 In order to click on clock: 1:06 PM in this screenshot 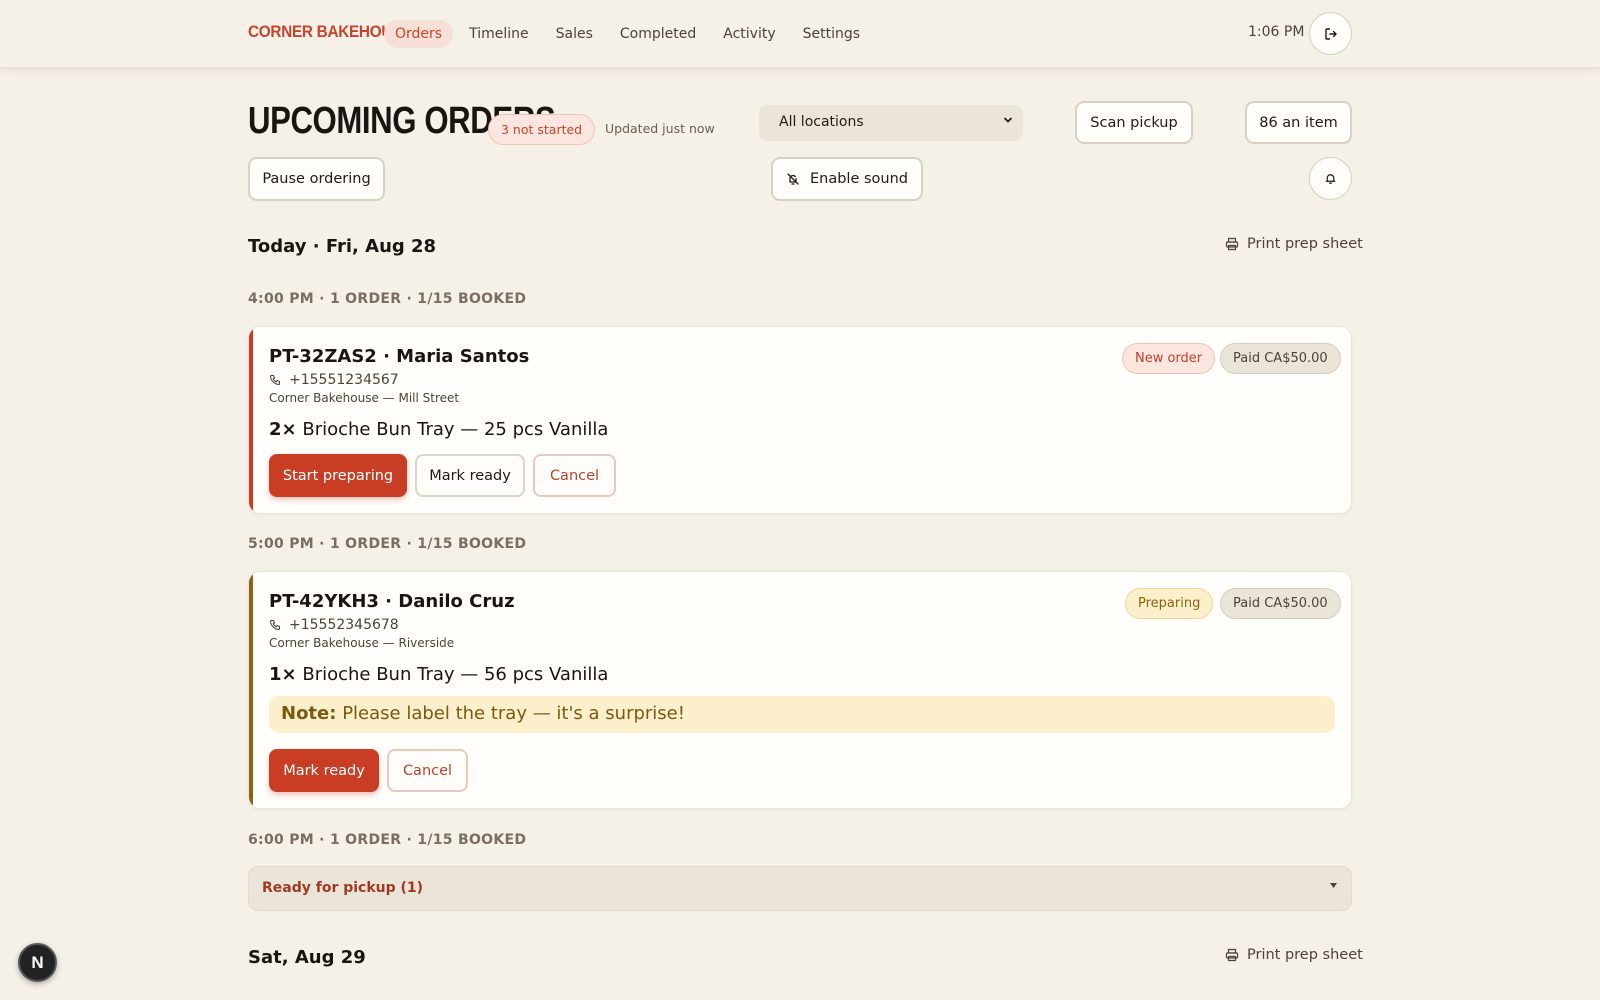, I will do `click(1276, 32)`.